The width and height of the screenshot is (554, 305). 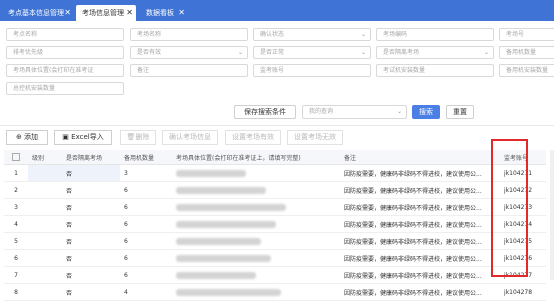 What do you see at coordinates (190, 137) in the screenshot?
I see `confirm-room-button: 确认考场信息` at bounding box center [190, 137].